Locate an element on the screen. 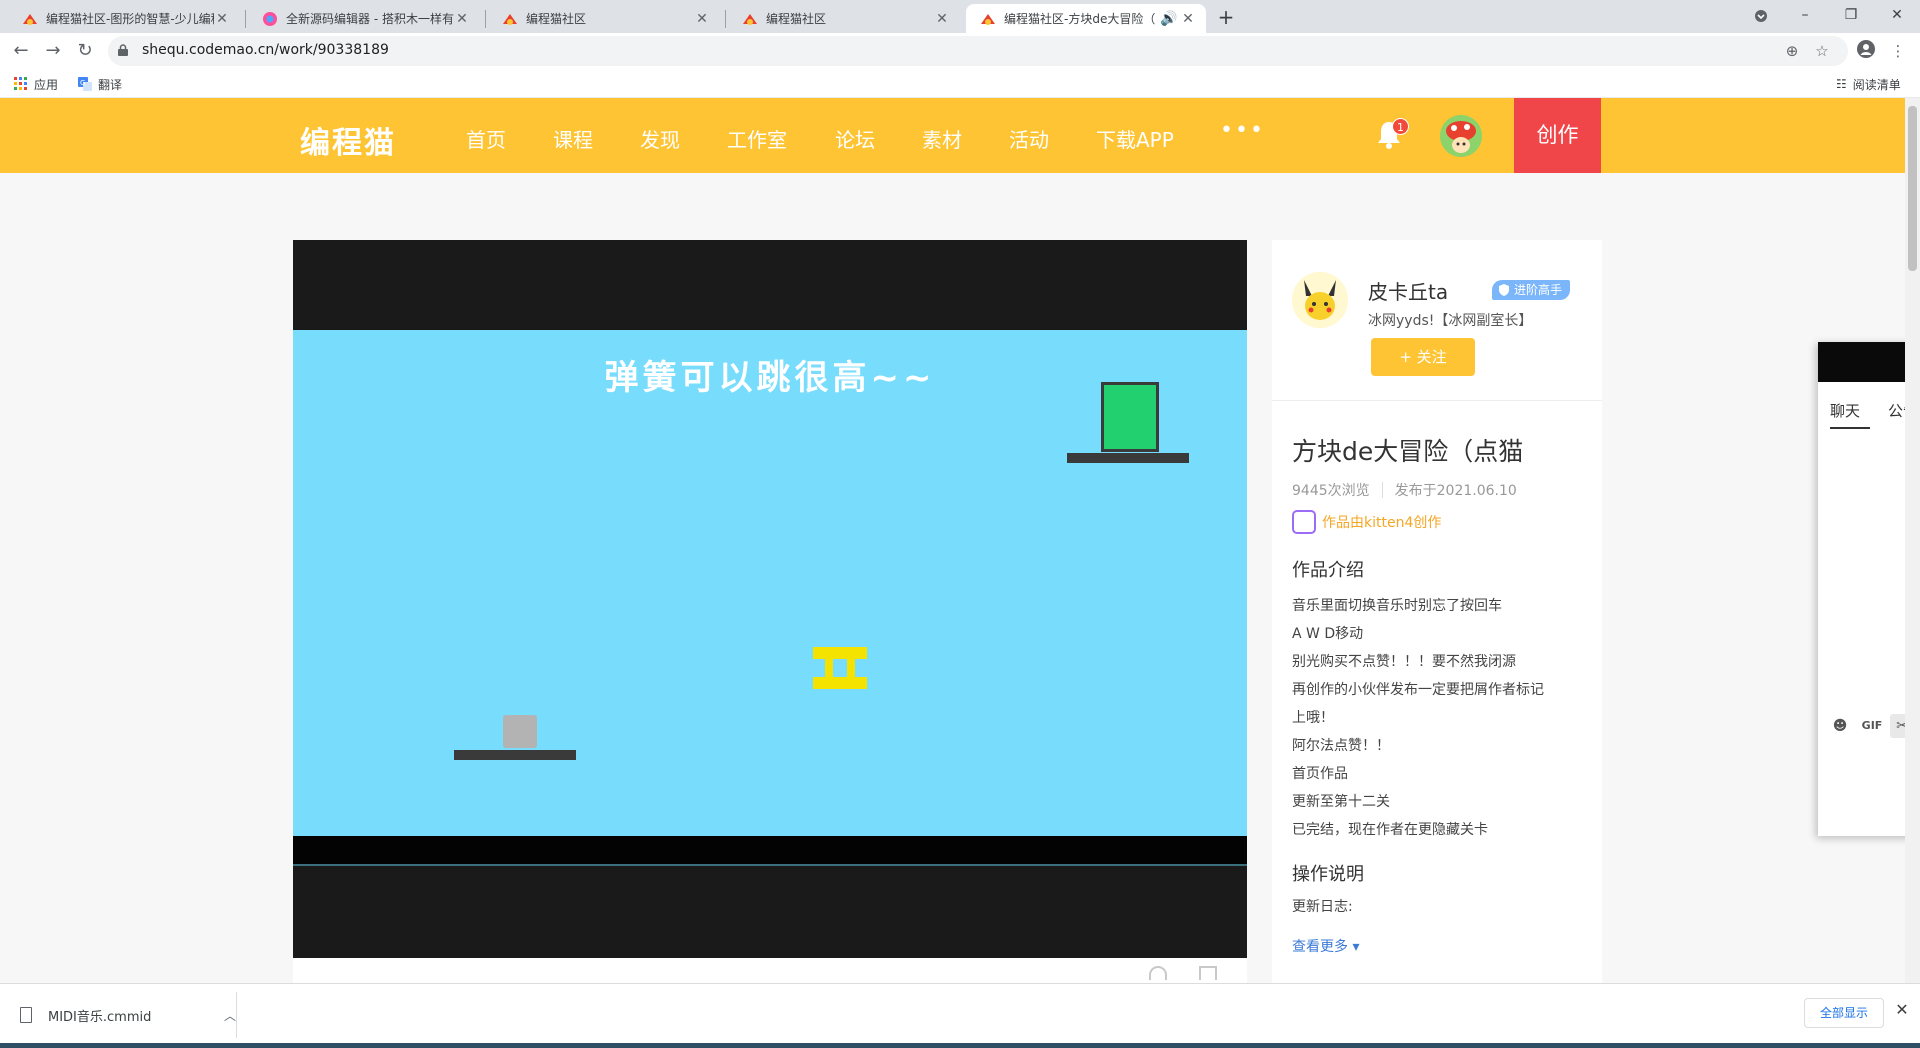 Image resolution: width=1920 pixels, height=1048 pixels. emoji-icon: ☻ is located at coordinates (1840, 726).